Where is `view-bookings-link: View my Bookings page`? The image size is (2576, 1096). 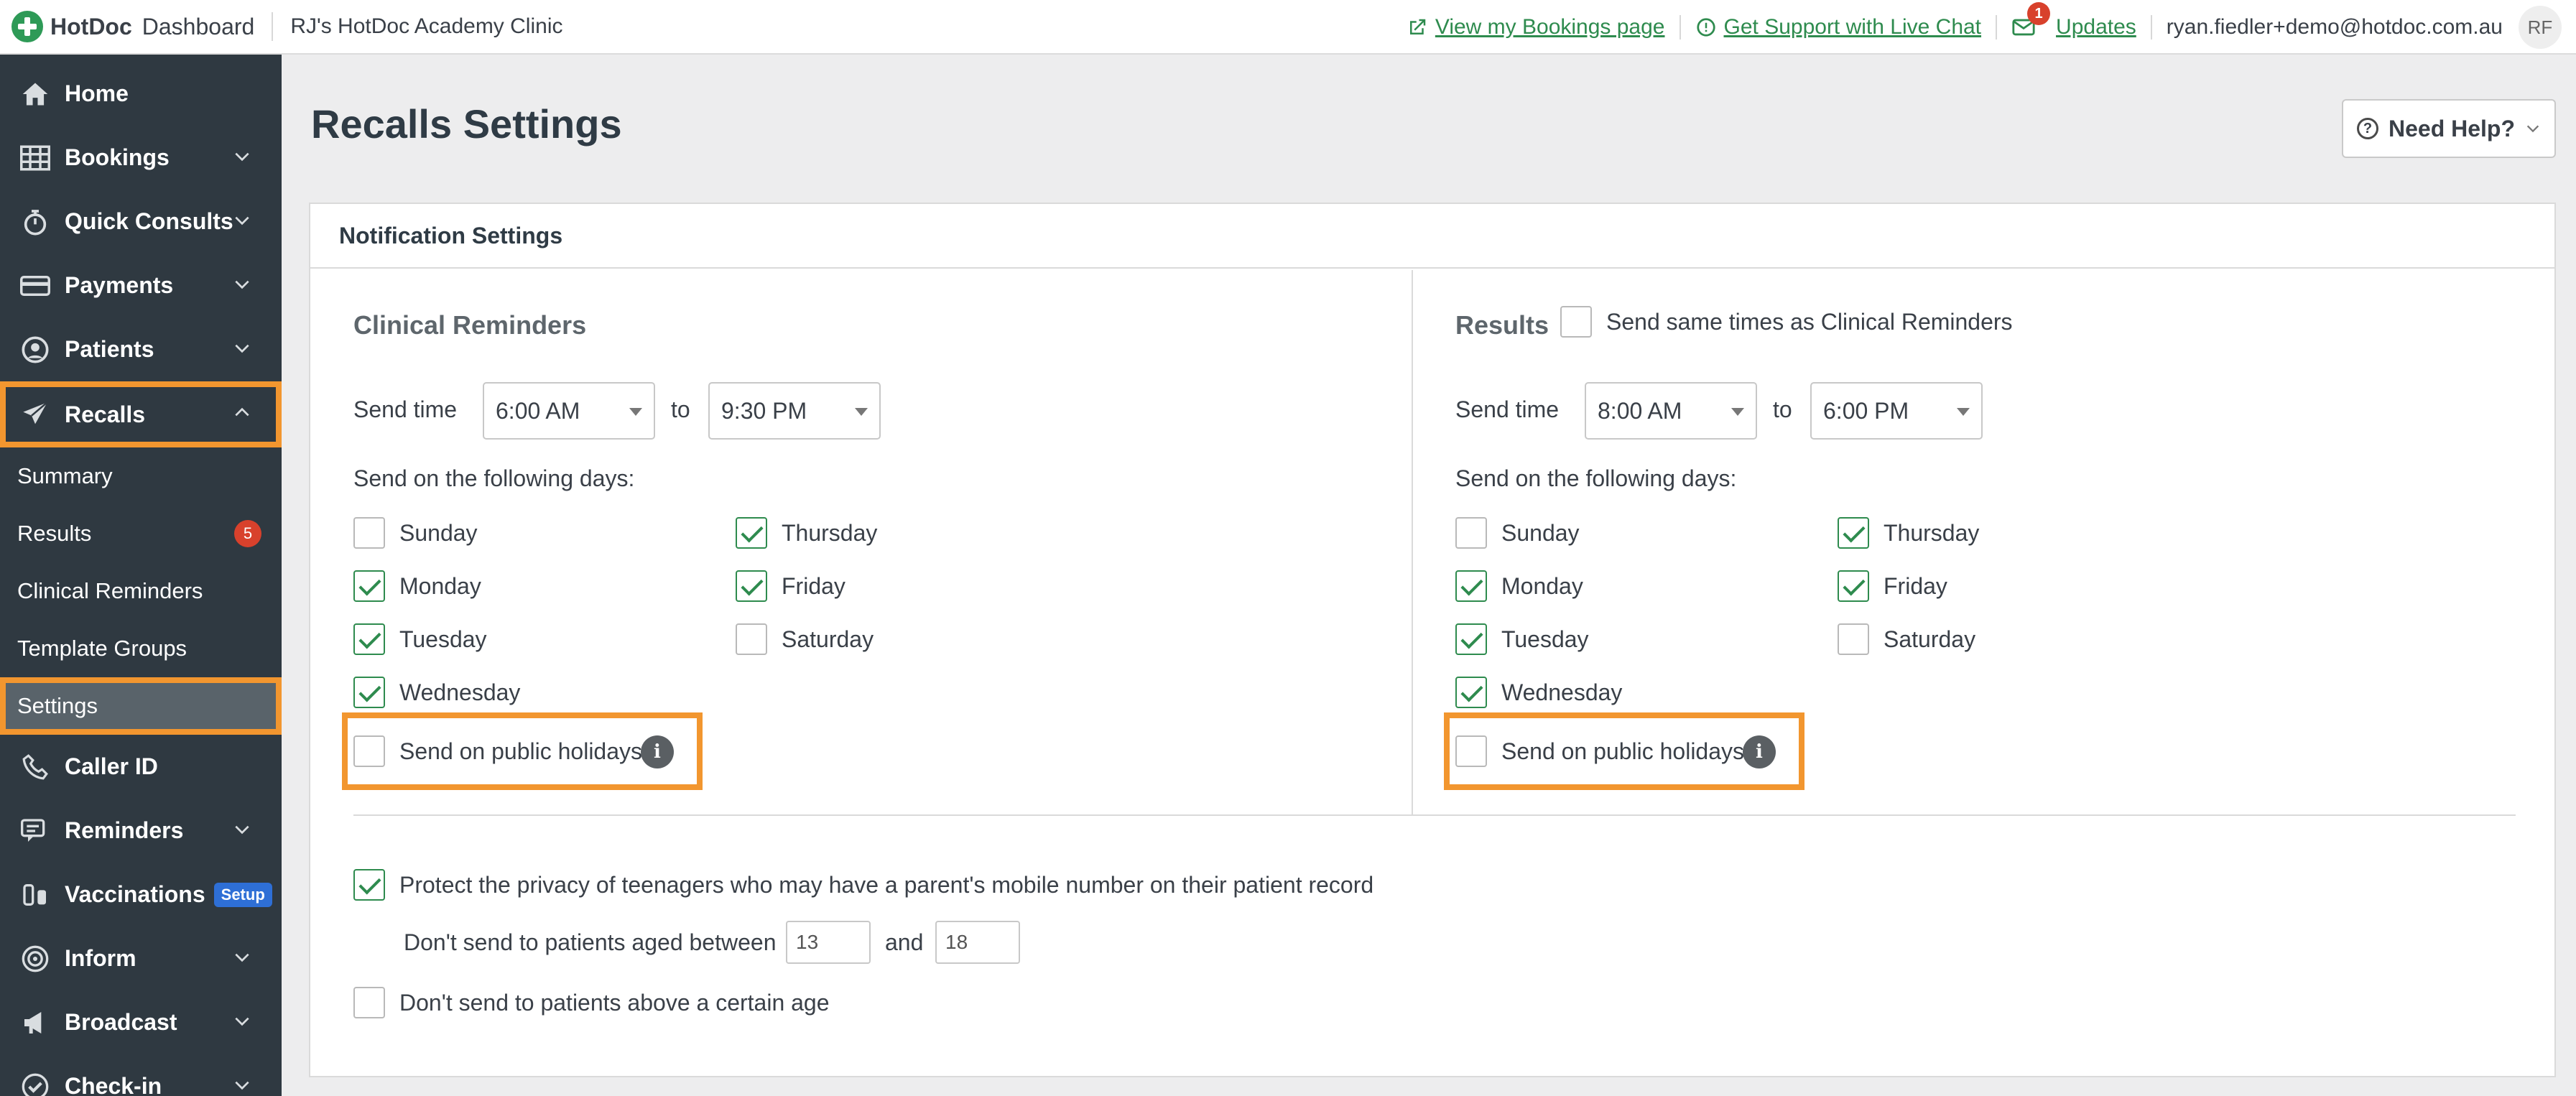
view-bookings-link: View my Bookings page is located at coordinates (1536, 27).